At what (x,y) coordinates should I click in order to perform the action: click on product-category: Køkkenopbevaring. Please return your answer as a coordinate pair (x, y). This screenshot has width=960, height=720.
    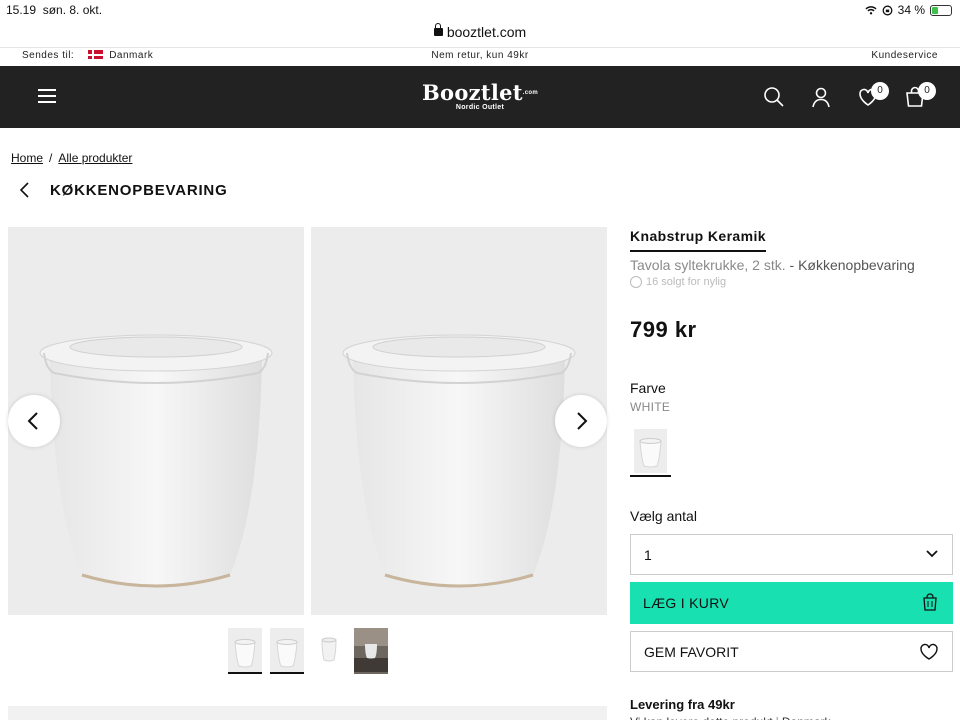
    Looking at the image, I should click on (856, 265).